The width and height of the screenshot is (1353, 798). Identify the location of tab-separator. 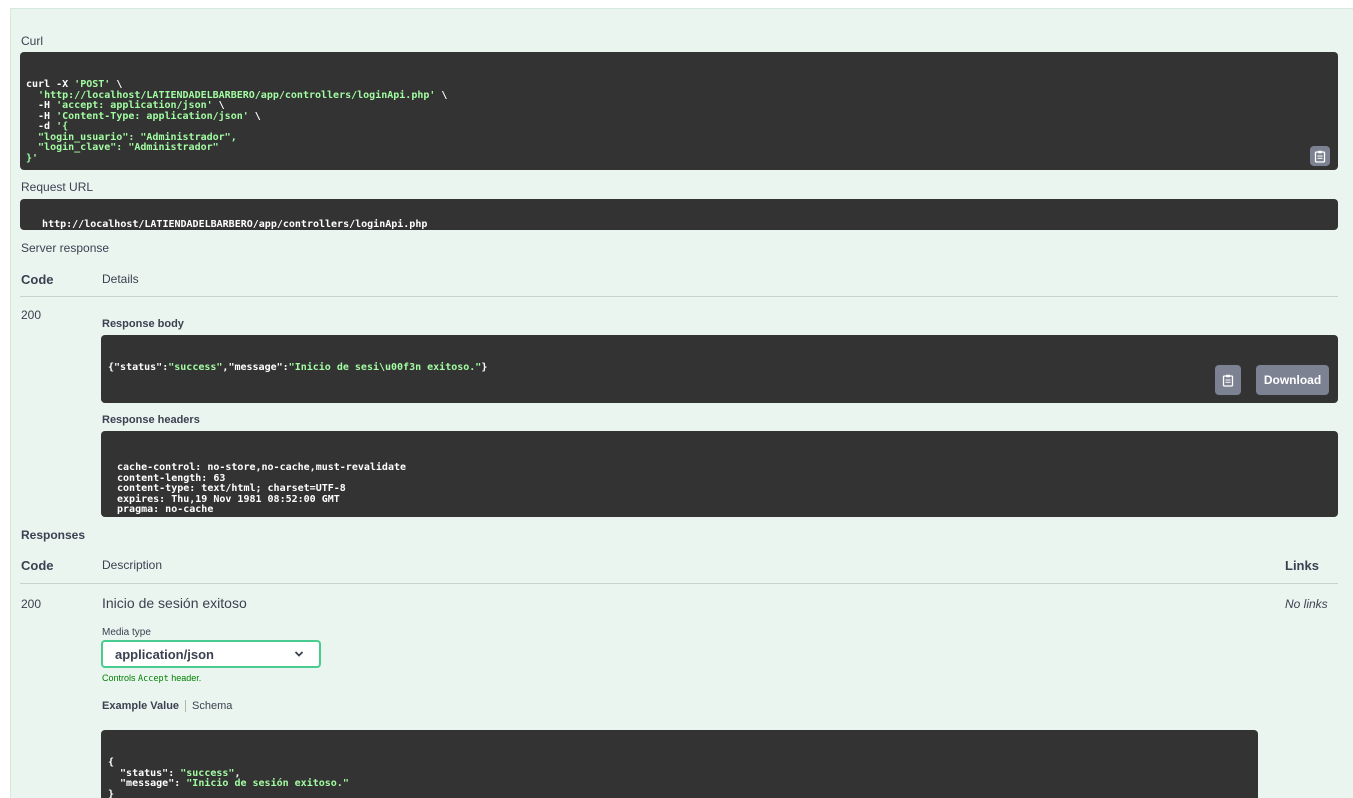
(186, 706).